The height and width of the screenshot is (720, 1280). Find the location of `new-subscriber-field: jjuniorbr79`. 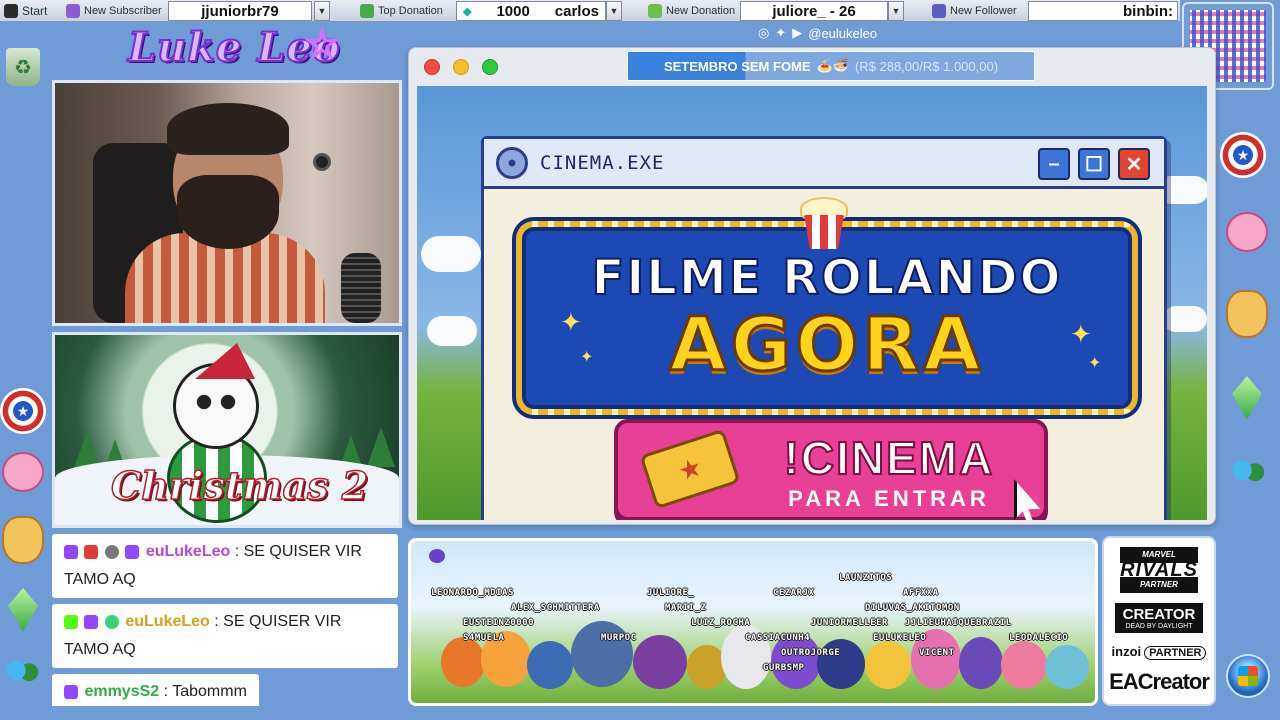

new-subscriber-field: jjuniorbr79 is located at coordinates (240, 11).